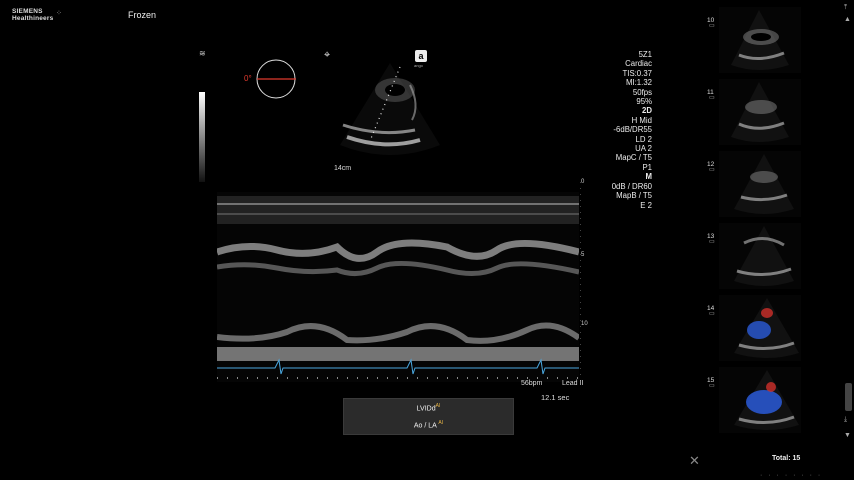  What do you see at coordinates (649, 177) in the screenshot?
I see `param-mode-m: M` at bounding box center [649, 177].